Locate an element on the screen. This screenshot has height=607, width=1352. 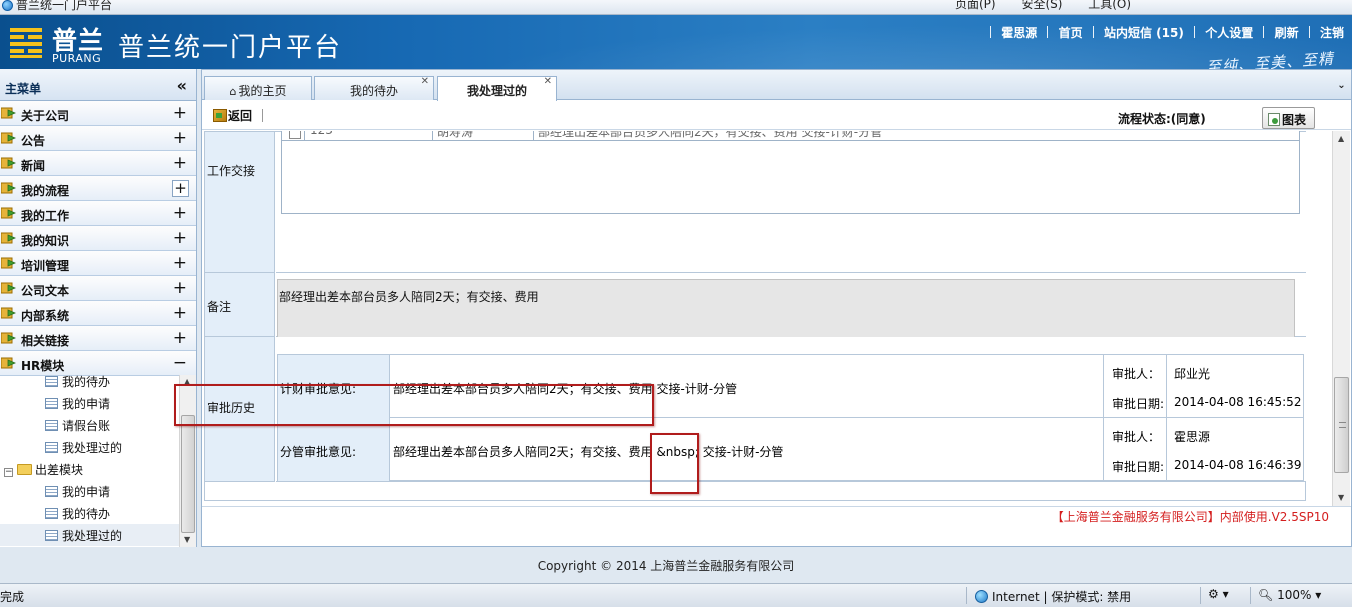
sidebar-item: 公告 + is located at coordinates (98, 138).